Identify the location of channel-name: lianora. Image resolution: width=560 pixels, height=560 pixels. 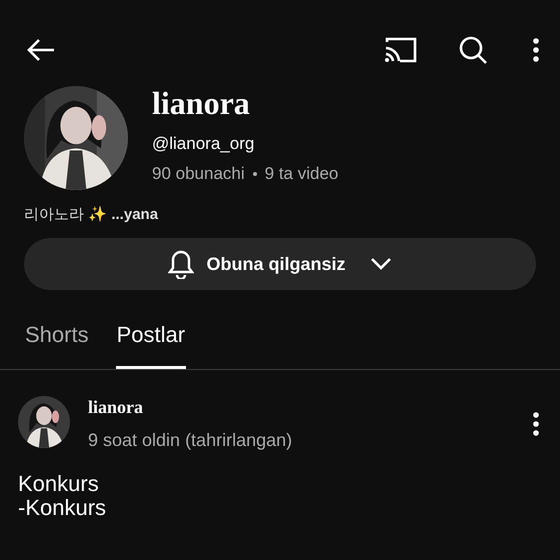
(201, 103).